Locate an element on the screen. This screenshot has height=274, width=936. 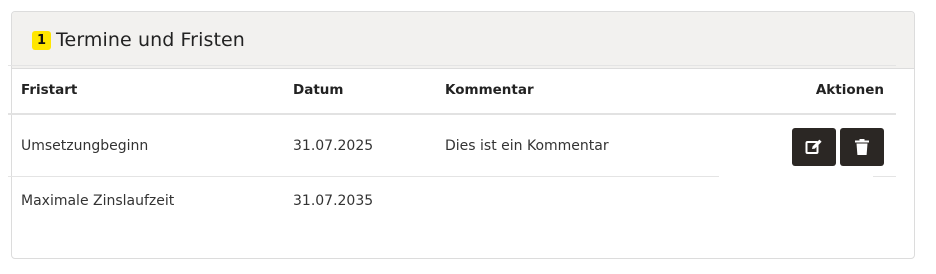
edit-button is located at coordinates (814, 147).